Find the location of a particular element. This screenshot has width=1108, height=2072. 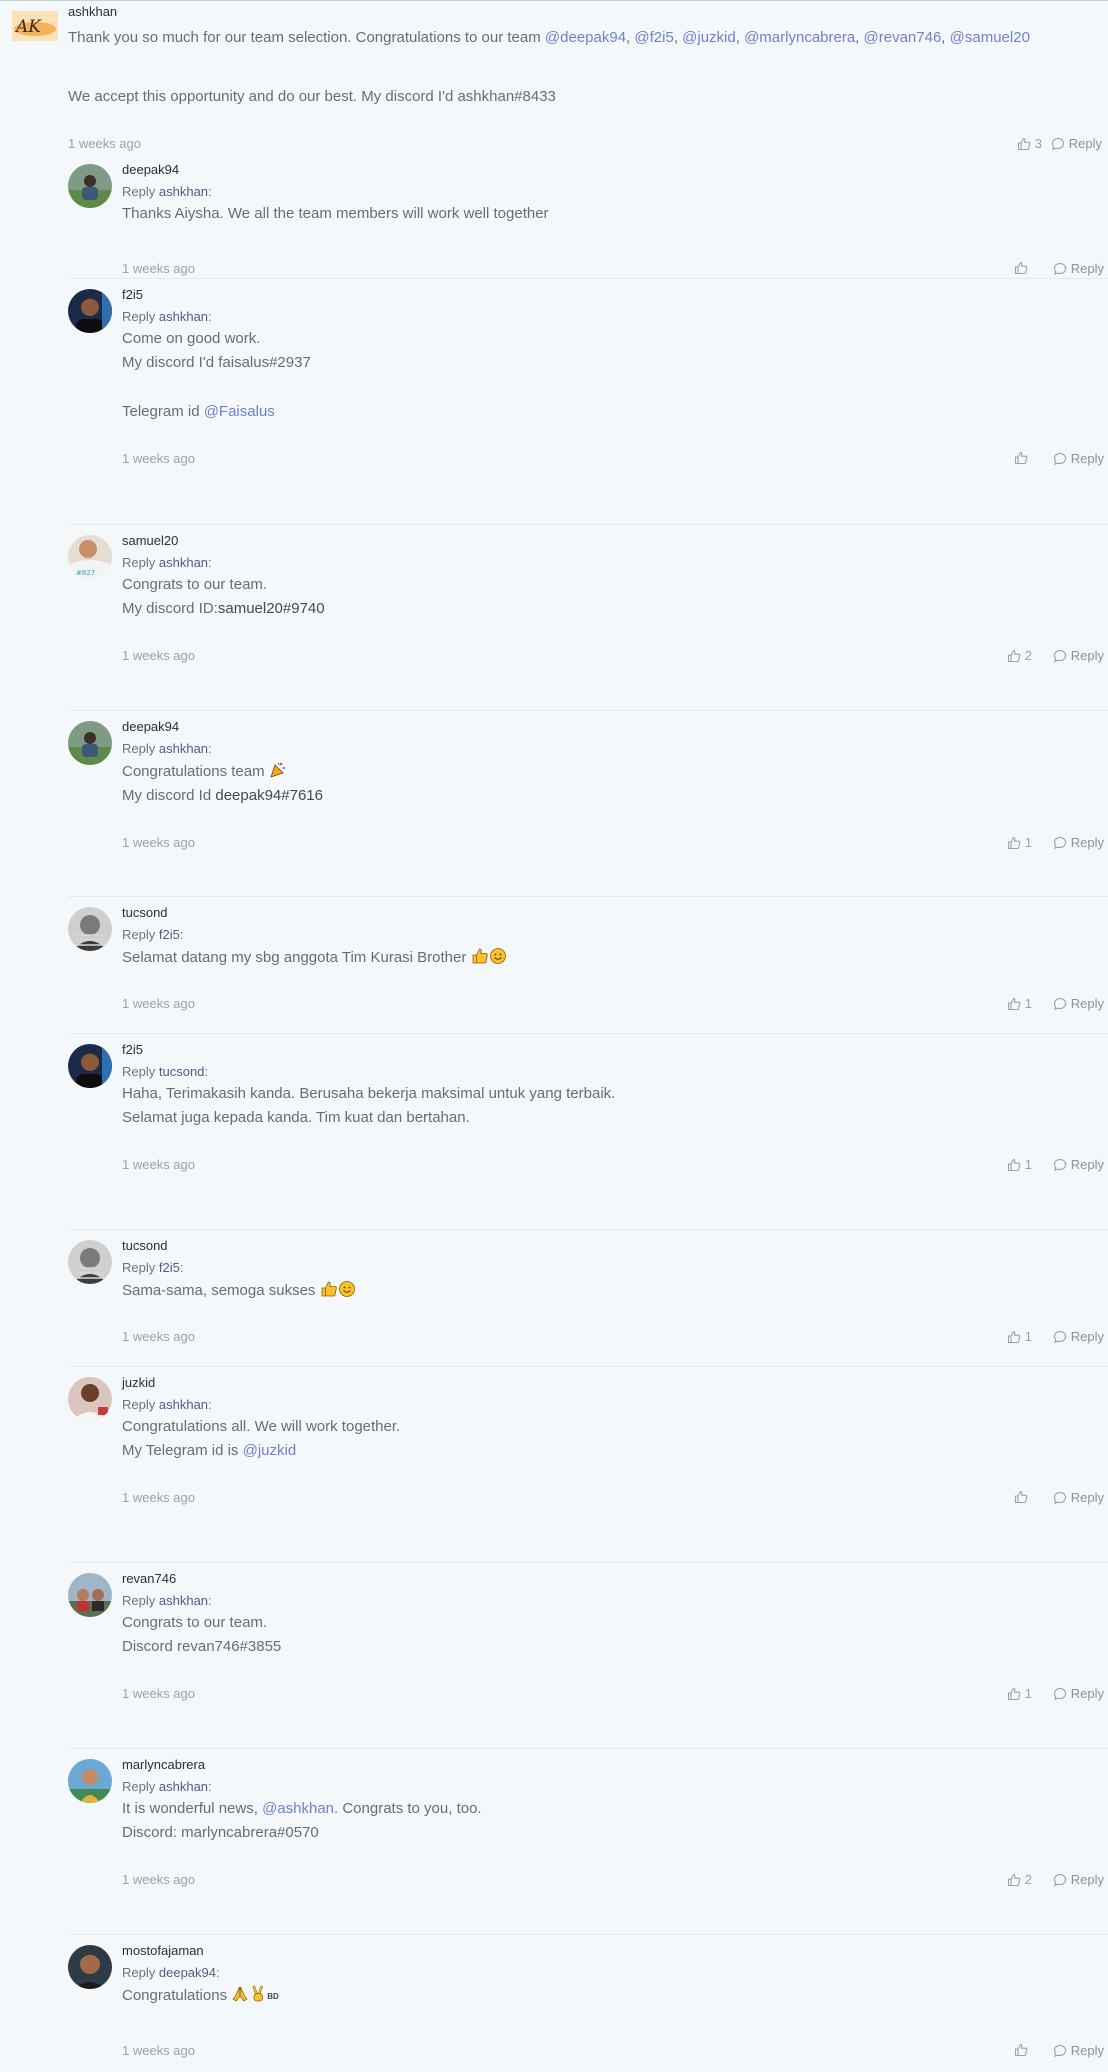

reply-to: Reply deepak94: is located at coordinates (171, 1972).